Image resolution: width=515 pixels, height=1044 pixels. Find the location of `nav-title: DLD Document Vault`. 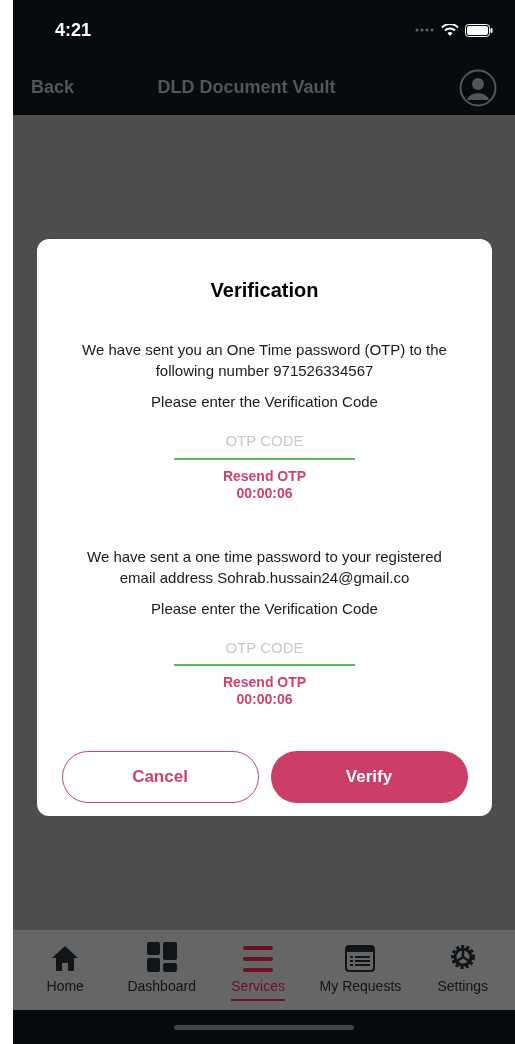

nav-title: DLD Document Vault is located at coordinates (246, 87).